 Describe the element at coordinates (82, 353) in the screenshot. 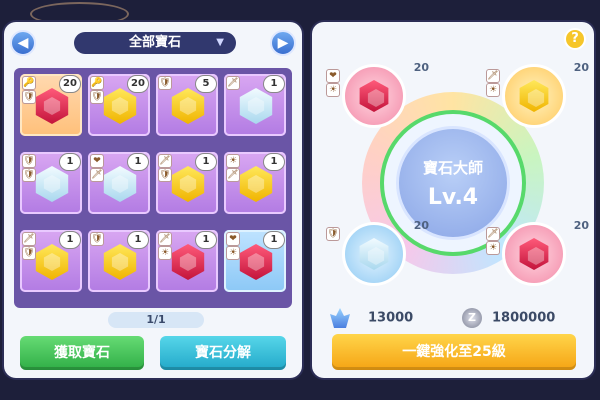

I see `obtain-gem-button: 獲取寶石` at that location.